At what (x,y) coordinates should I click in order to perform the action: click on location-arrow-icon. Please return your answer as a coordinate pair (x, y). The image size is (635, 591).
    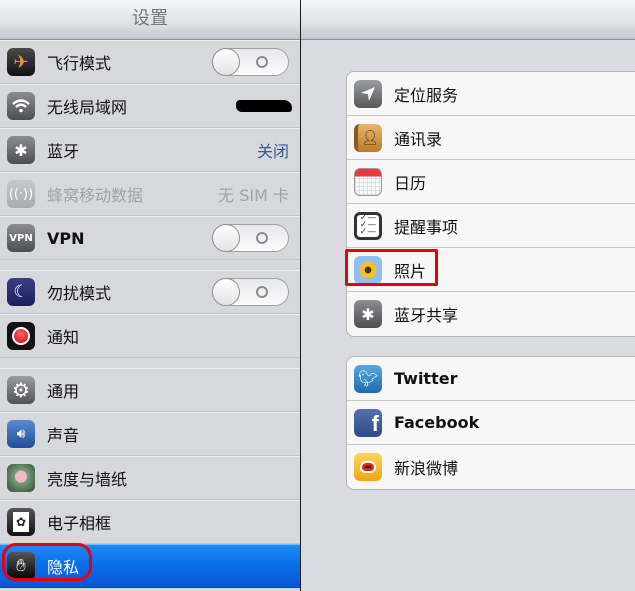
    Looking at the image, I should click on (368, 93).